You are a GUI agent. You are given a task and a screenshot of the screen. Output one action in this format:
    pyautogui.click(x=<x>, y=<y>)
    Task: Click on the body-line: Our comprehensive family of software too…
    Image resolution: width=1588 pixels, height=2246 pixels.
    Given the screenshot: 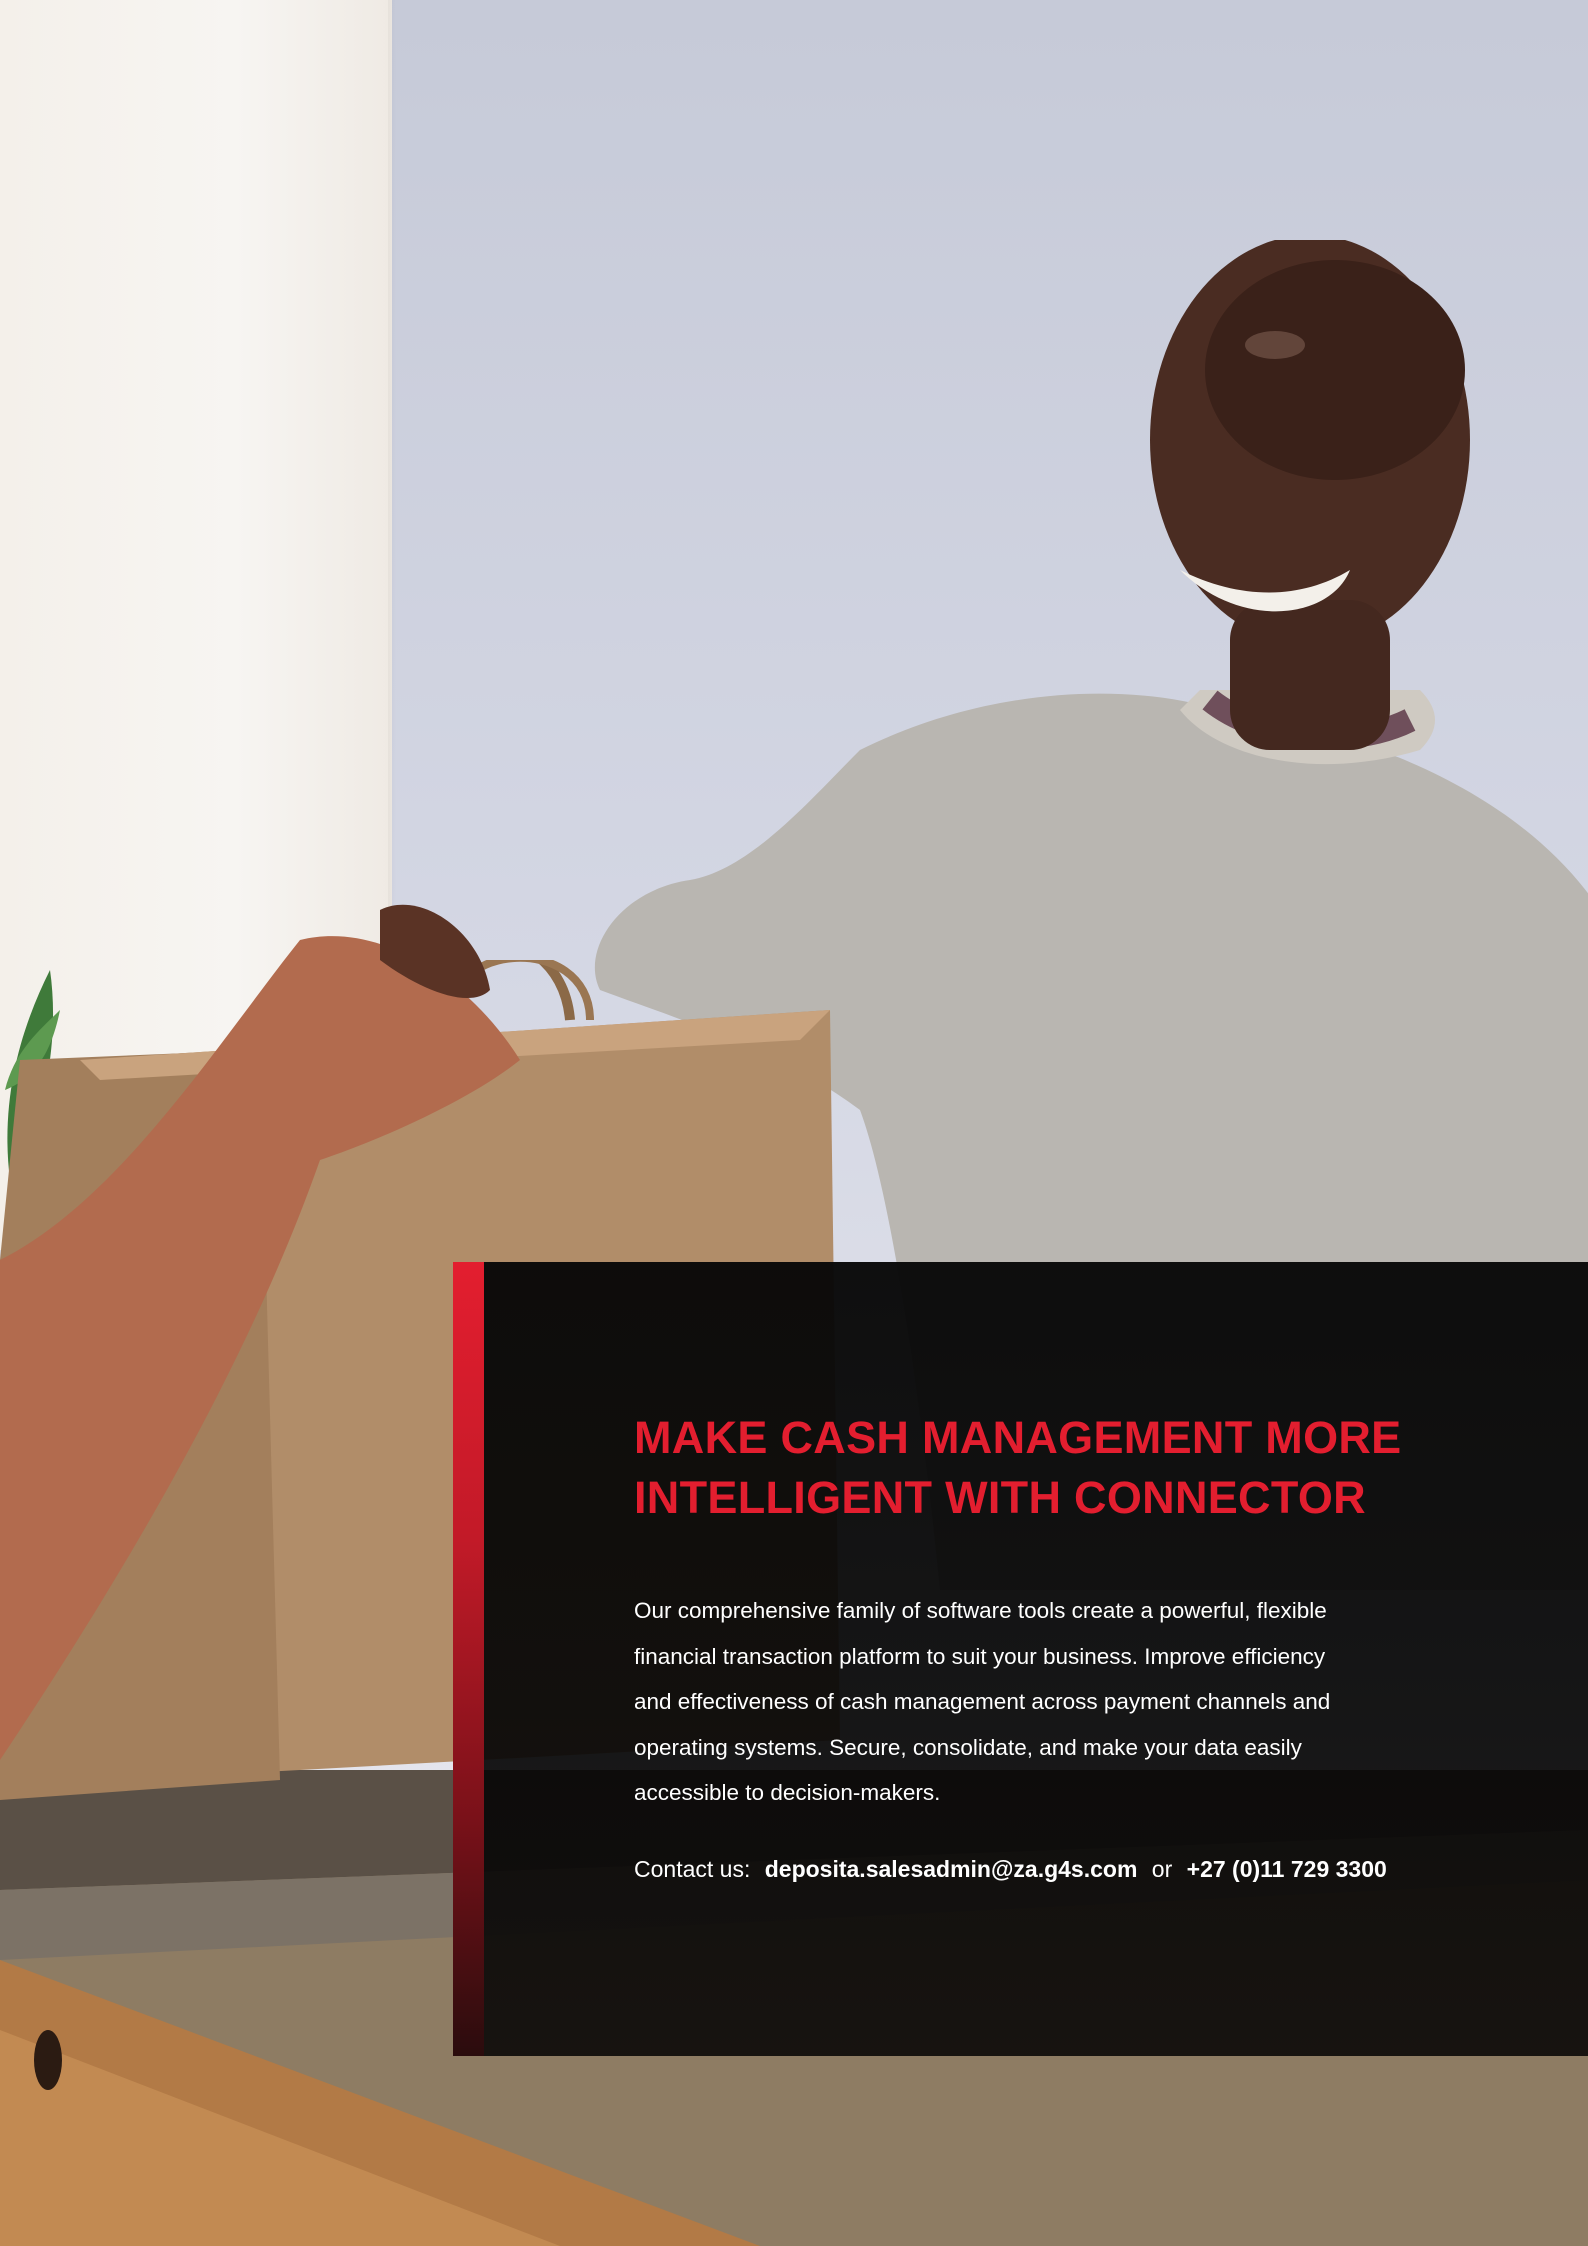 What is the action you would take?
    pyautogui.click(x=980, y=1610)
    